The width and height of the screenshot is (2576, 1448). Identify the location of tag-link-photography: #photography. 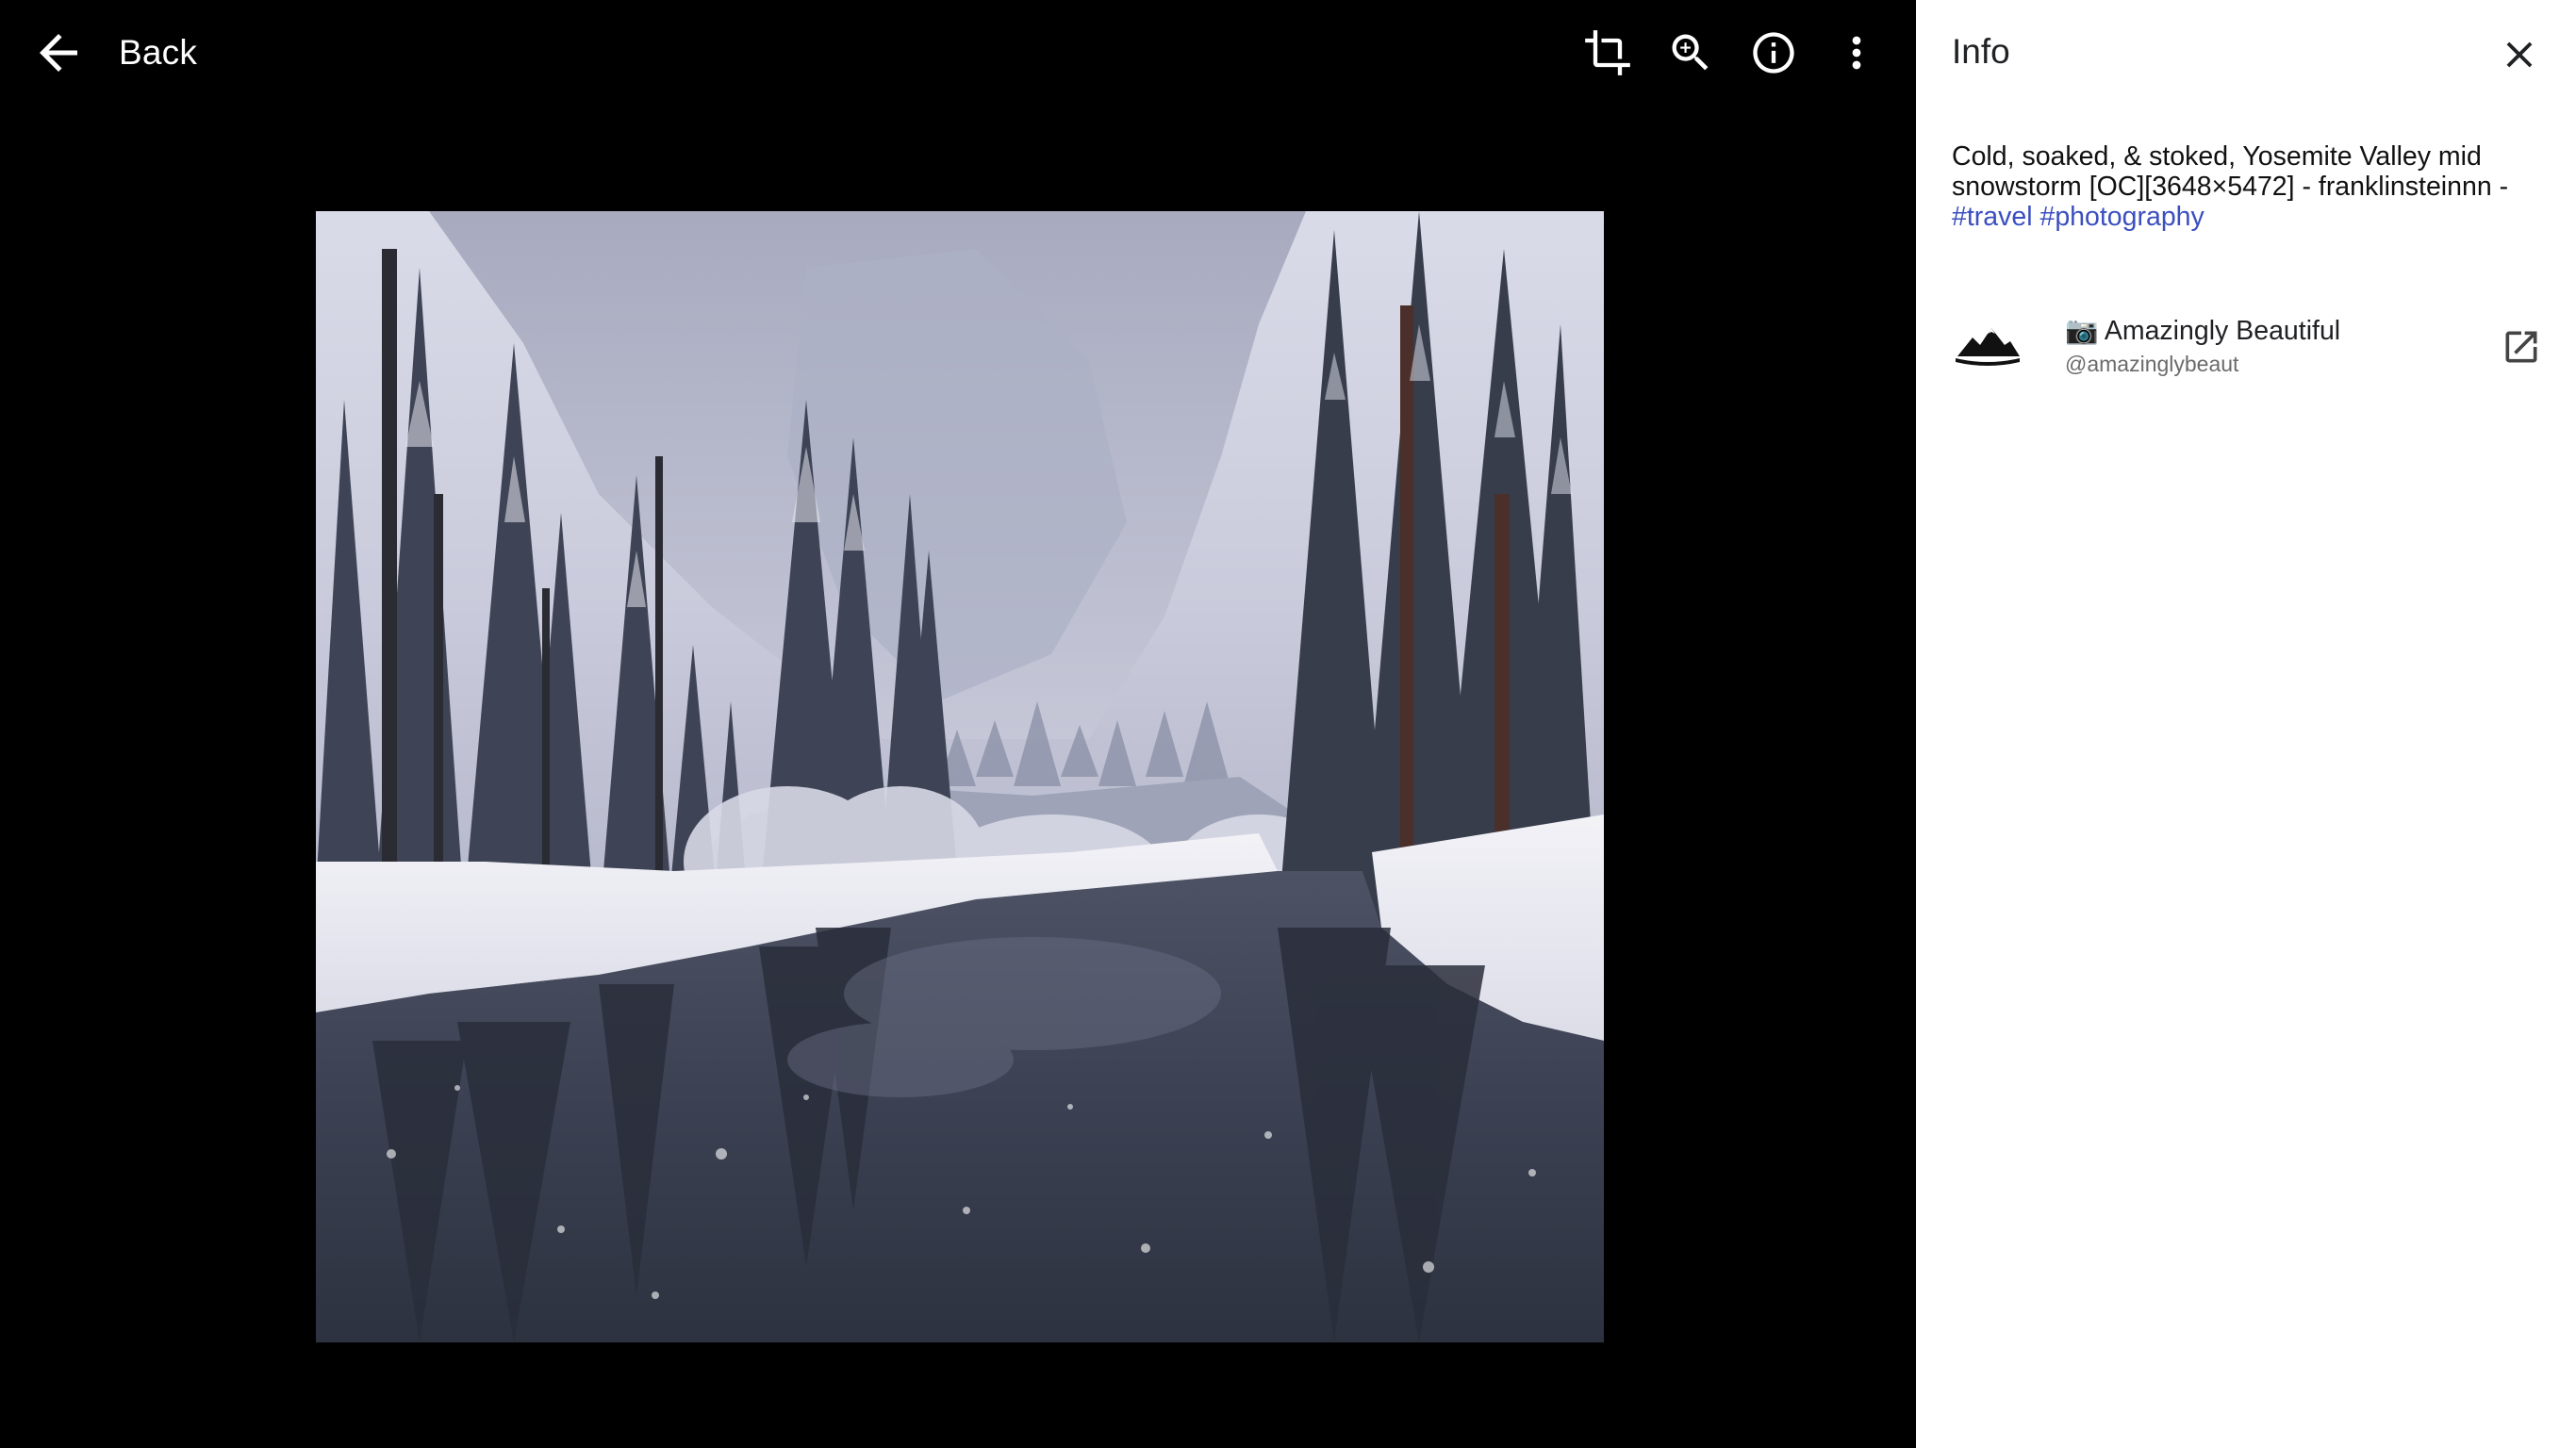
(2121, 217).